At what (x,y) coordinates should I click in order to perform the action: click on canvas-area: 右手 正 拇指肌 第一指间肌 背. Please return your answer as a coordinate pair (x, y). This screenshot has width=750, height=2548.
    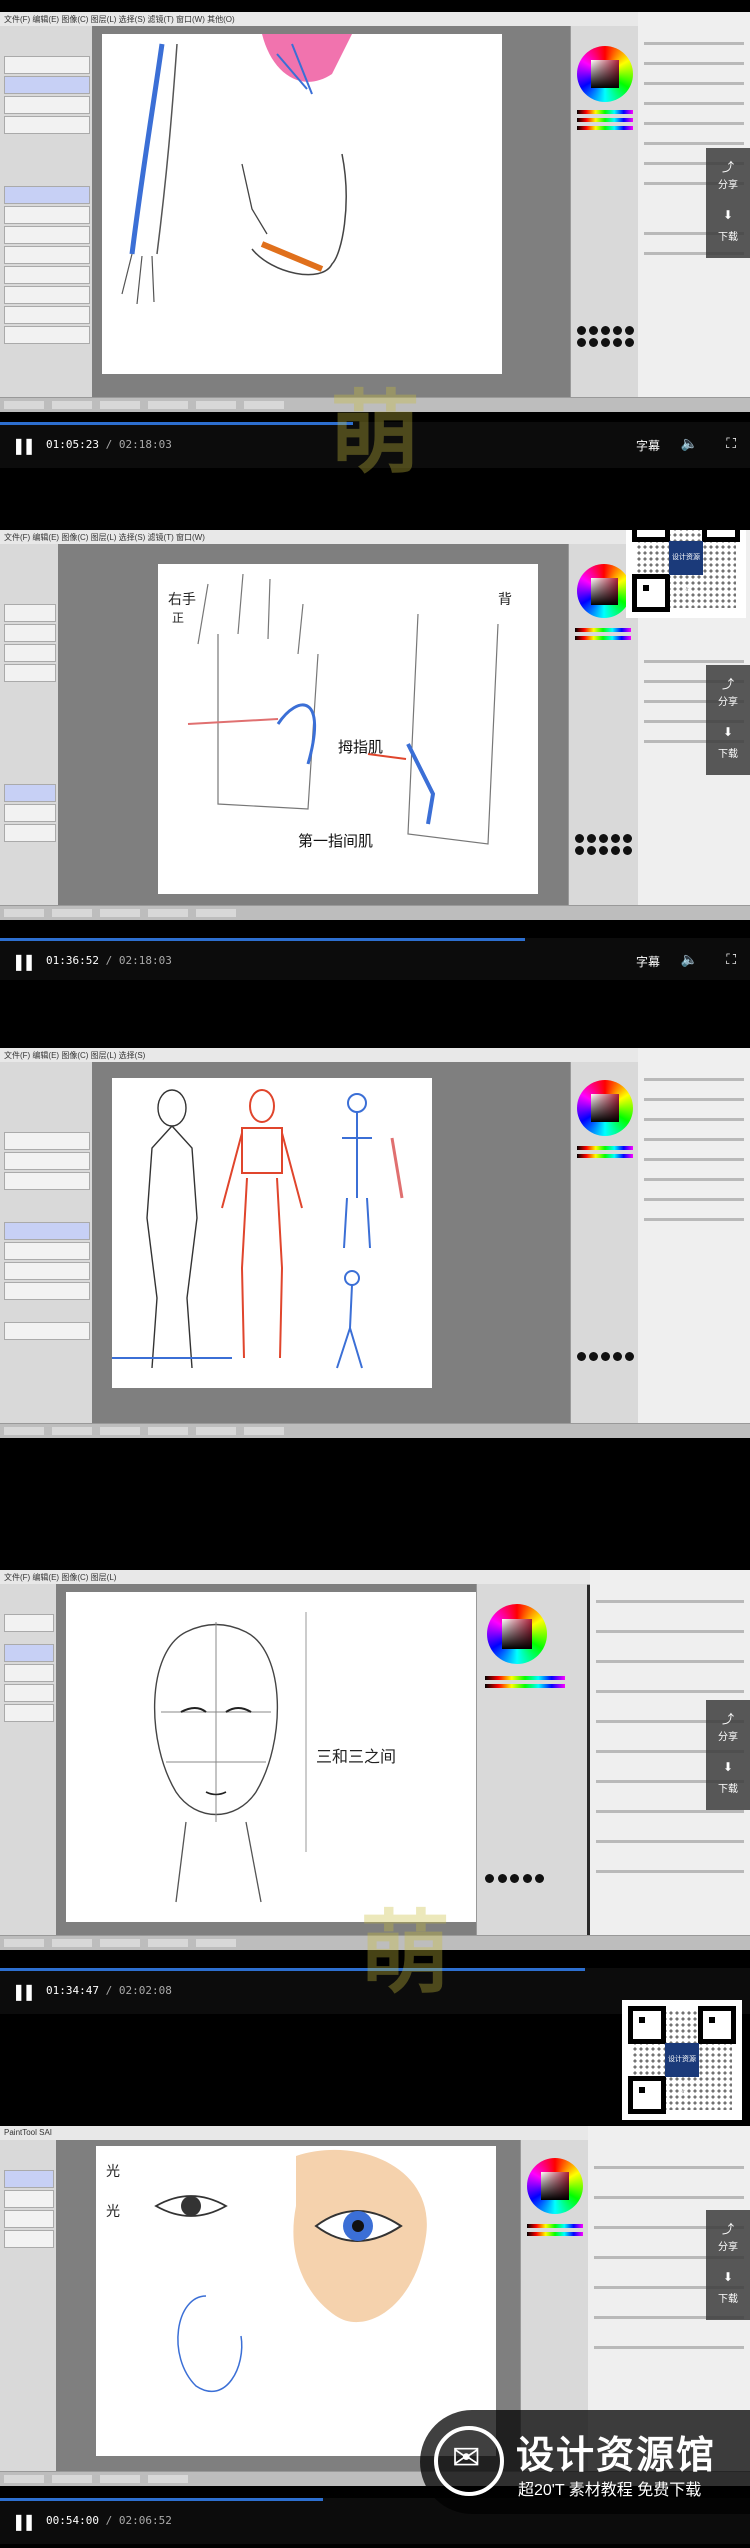
    Looking at the image, I should click on (313, 725).